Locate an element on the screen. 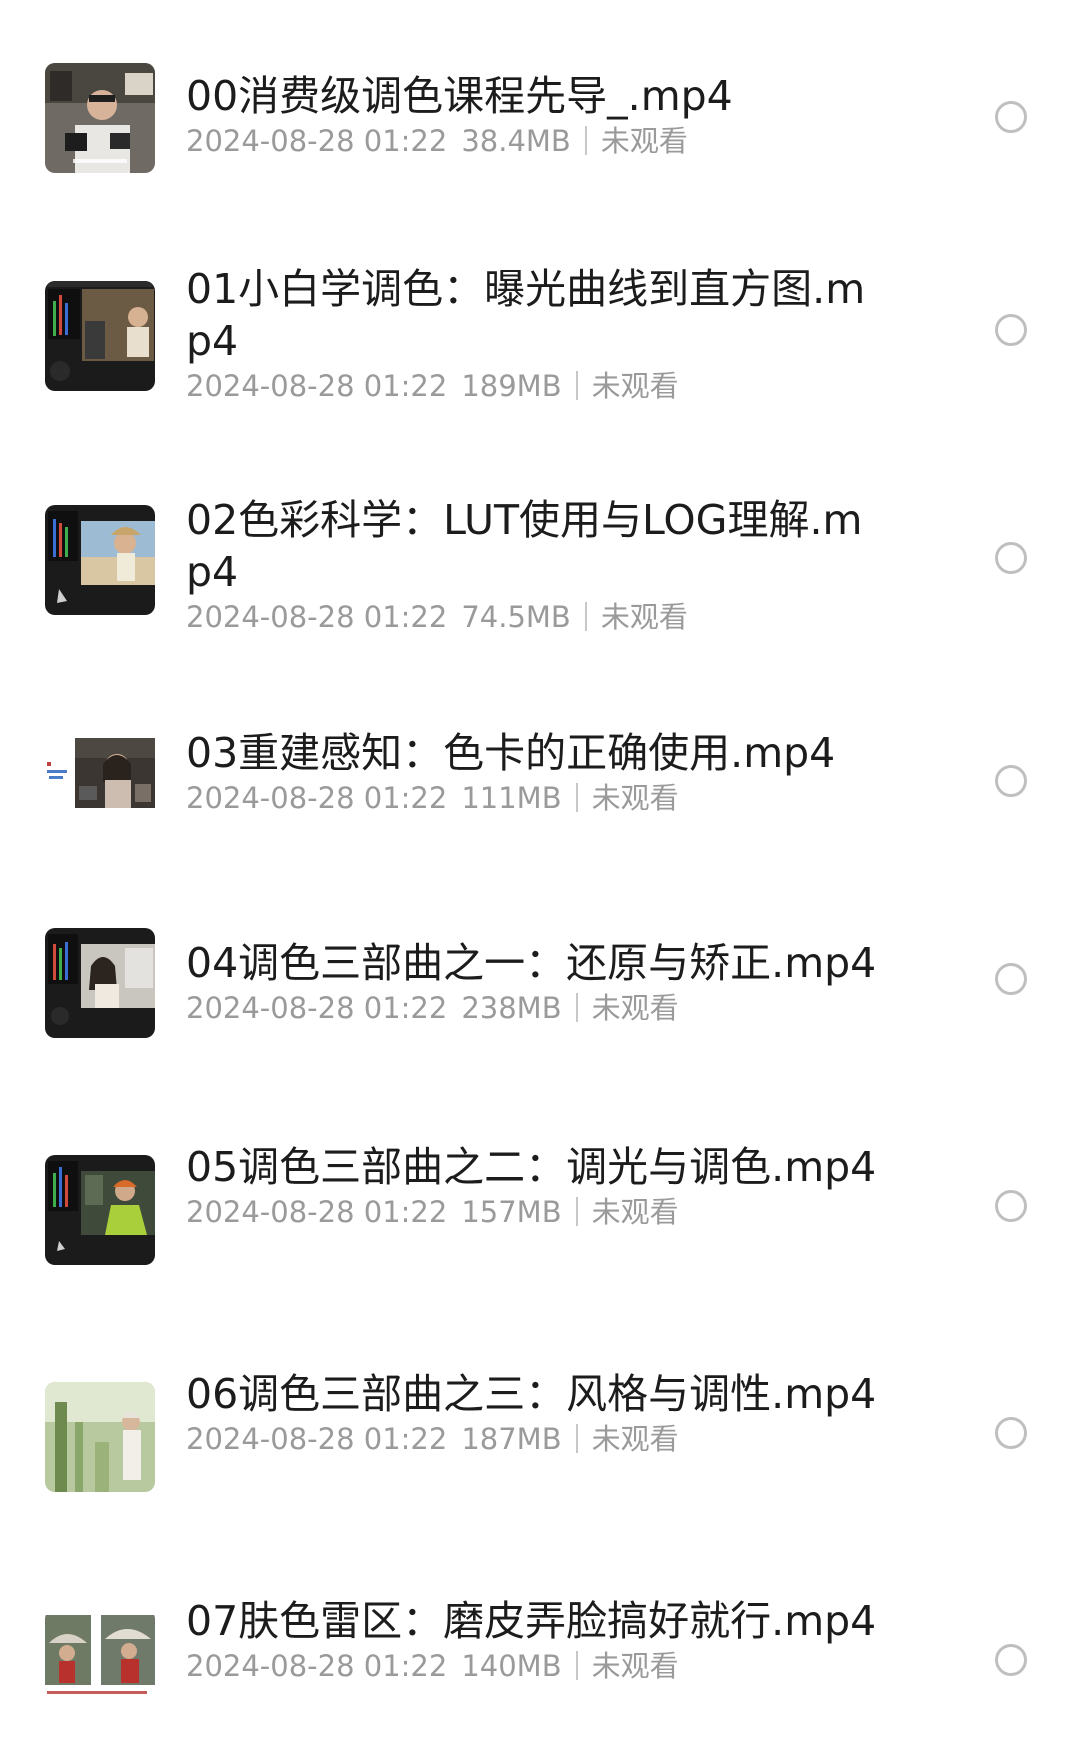 Image resolution: width=1080 pixels, height=1738 pixels. file-name: 05调色三部曲之二：调光与调色.mp4 is located at coordinates (531, 1167).